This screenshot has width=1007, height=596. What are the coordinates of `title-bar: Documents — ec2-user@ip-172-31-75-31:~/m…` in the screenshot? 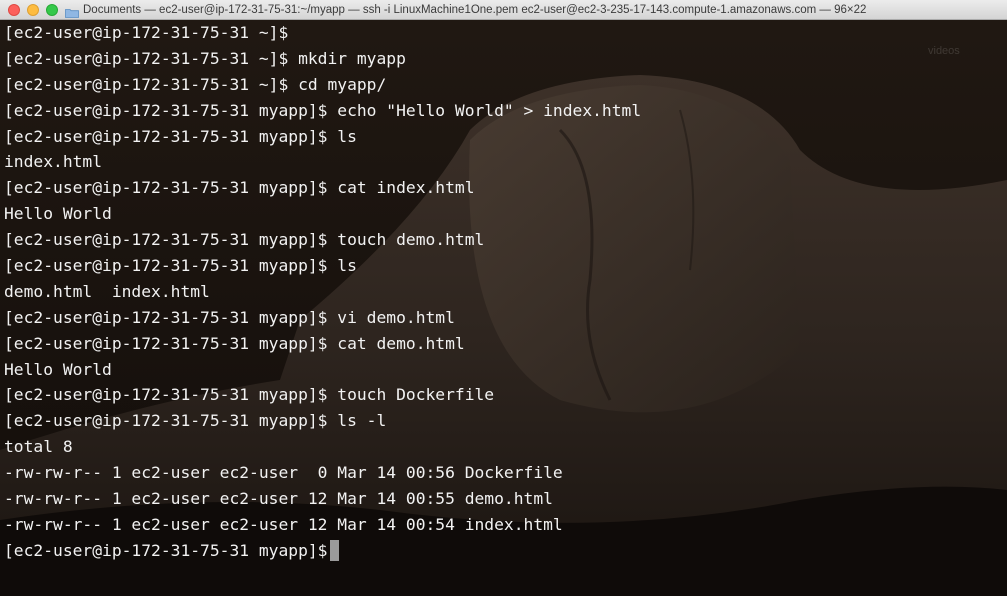 It's located at (503, 10).